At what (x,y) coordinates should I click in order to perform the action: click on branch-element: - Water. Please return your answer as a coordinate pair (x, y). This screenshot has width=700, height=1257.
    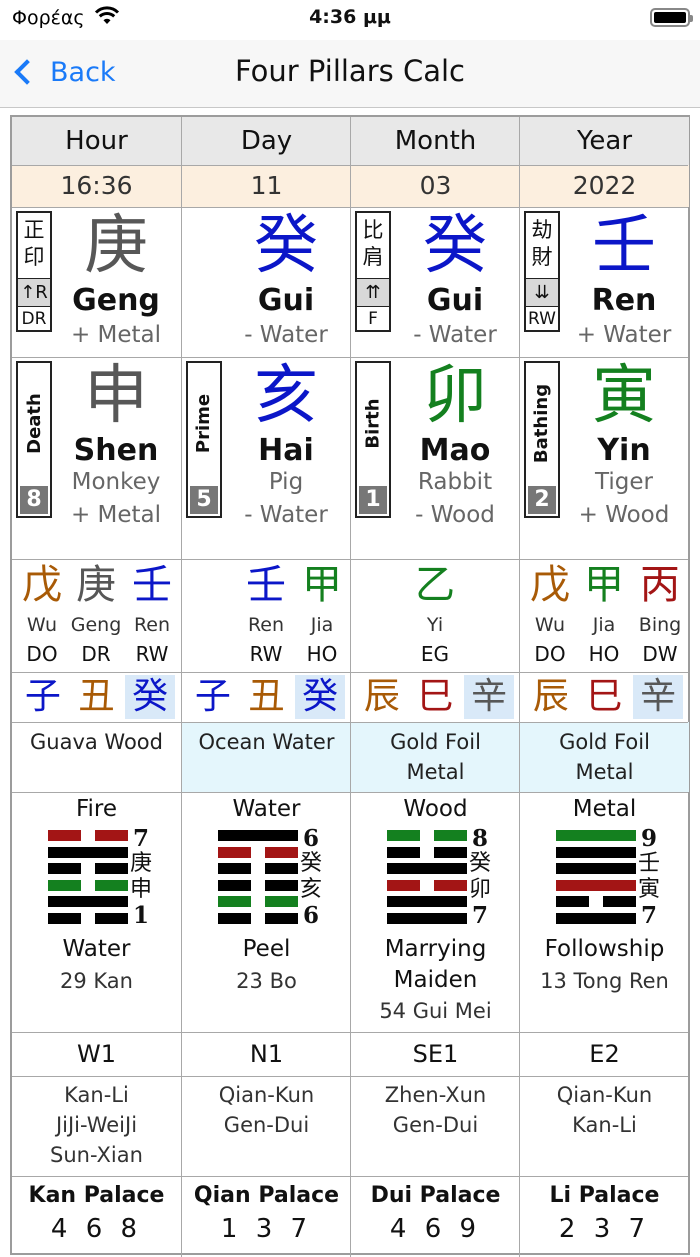
    Looking at the image, I should click on (286, 515).